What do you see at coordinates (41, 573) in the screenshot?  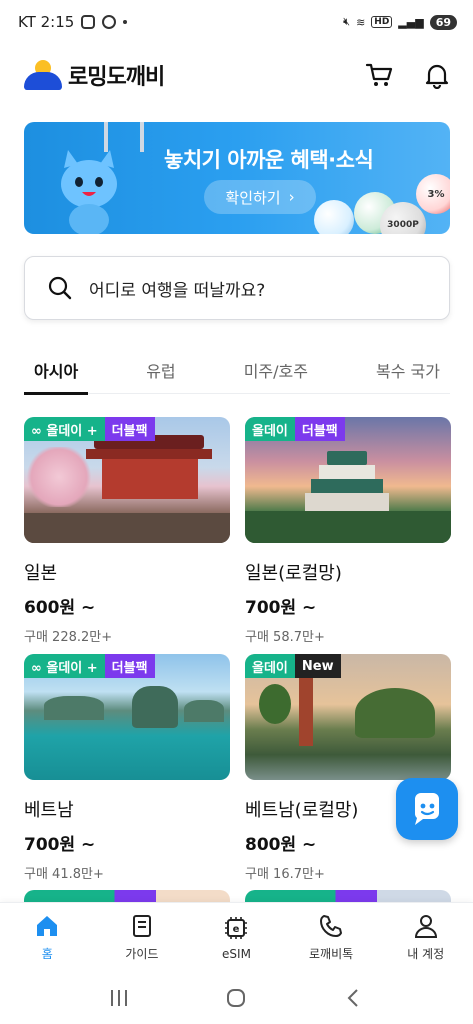 I see `product-name: 일본` at bounding box center [41, 573].